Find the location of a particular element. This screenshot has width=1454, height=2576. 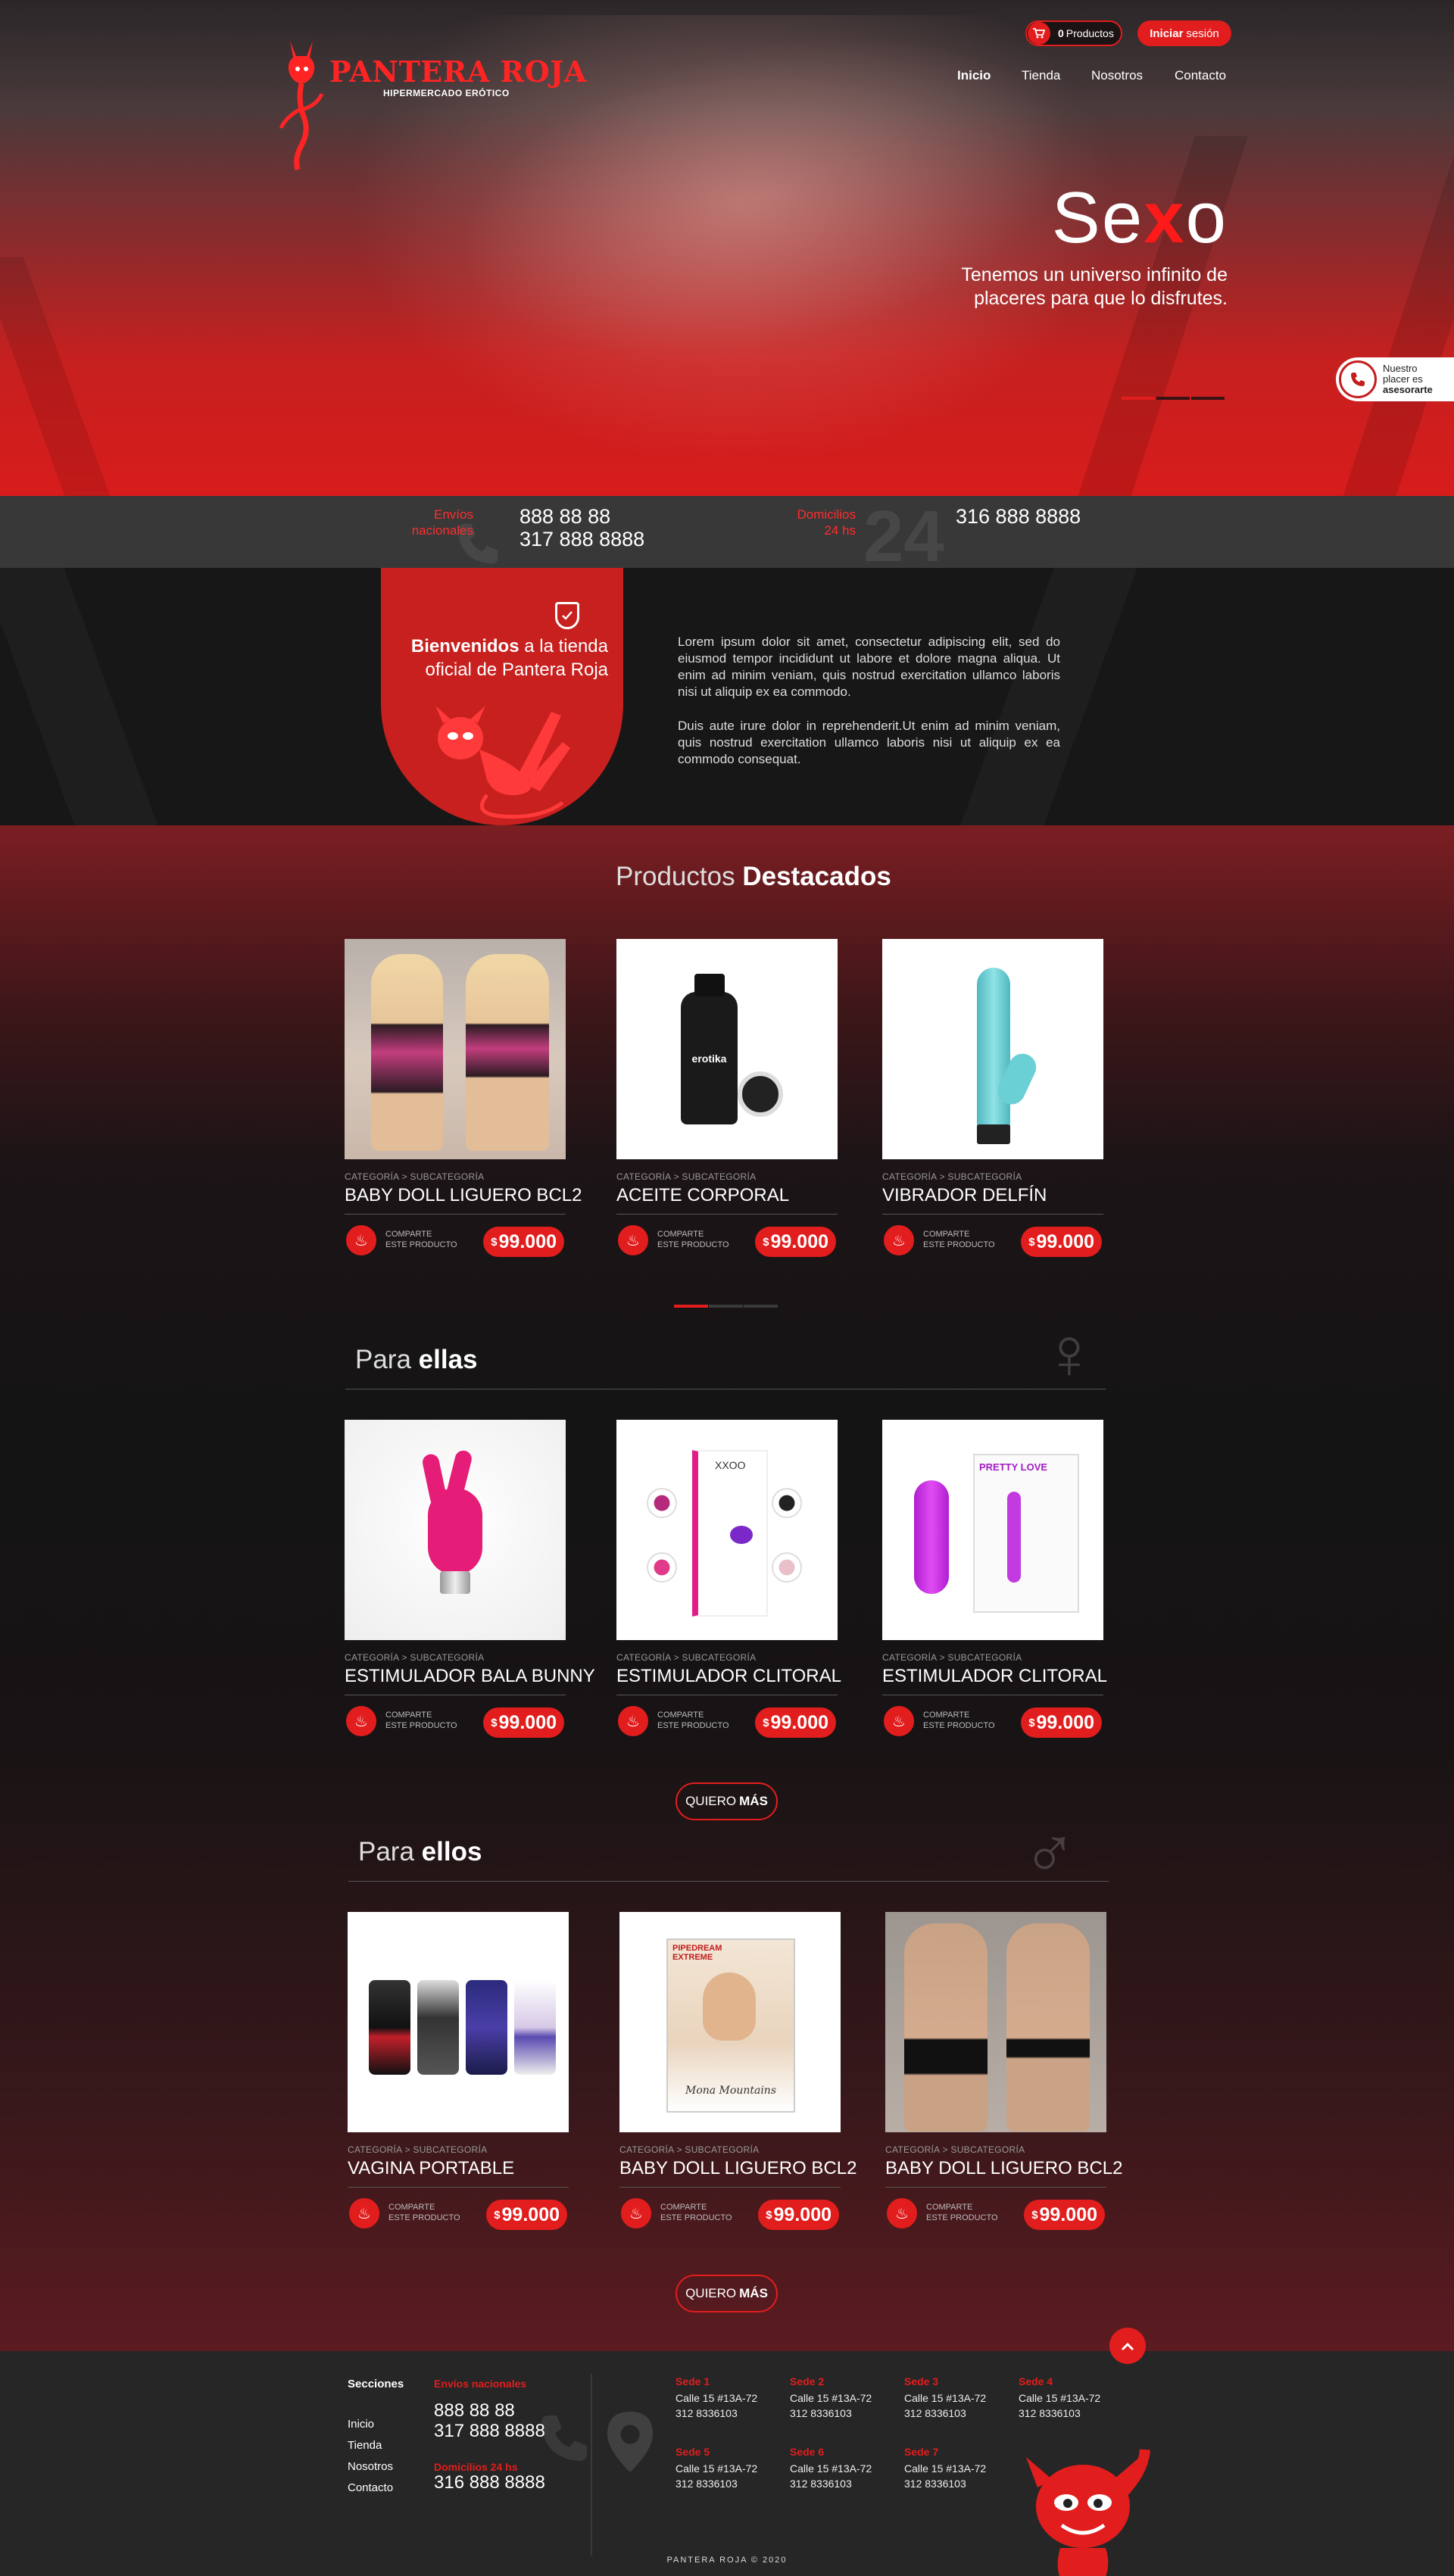

product-footer: ♨ COMPARTE ESTE PRODUCTO $99.000 is located at coordinates (727, 1721).